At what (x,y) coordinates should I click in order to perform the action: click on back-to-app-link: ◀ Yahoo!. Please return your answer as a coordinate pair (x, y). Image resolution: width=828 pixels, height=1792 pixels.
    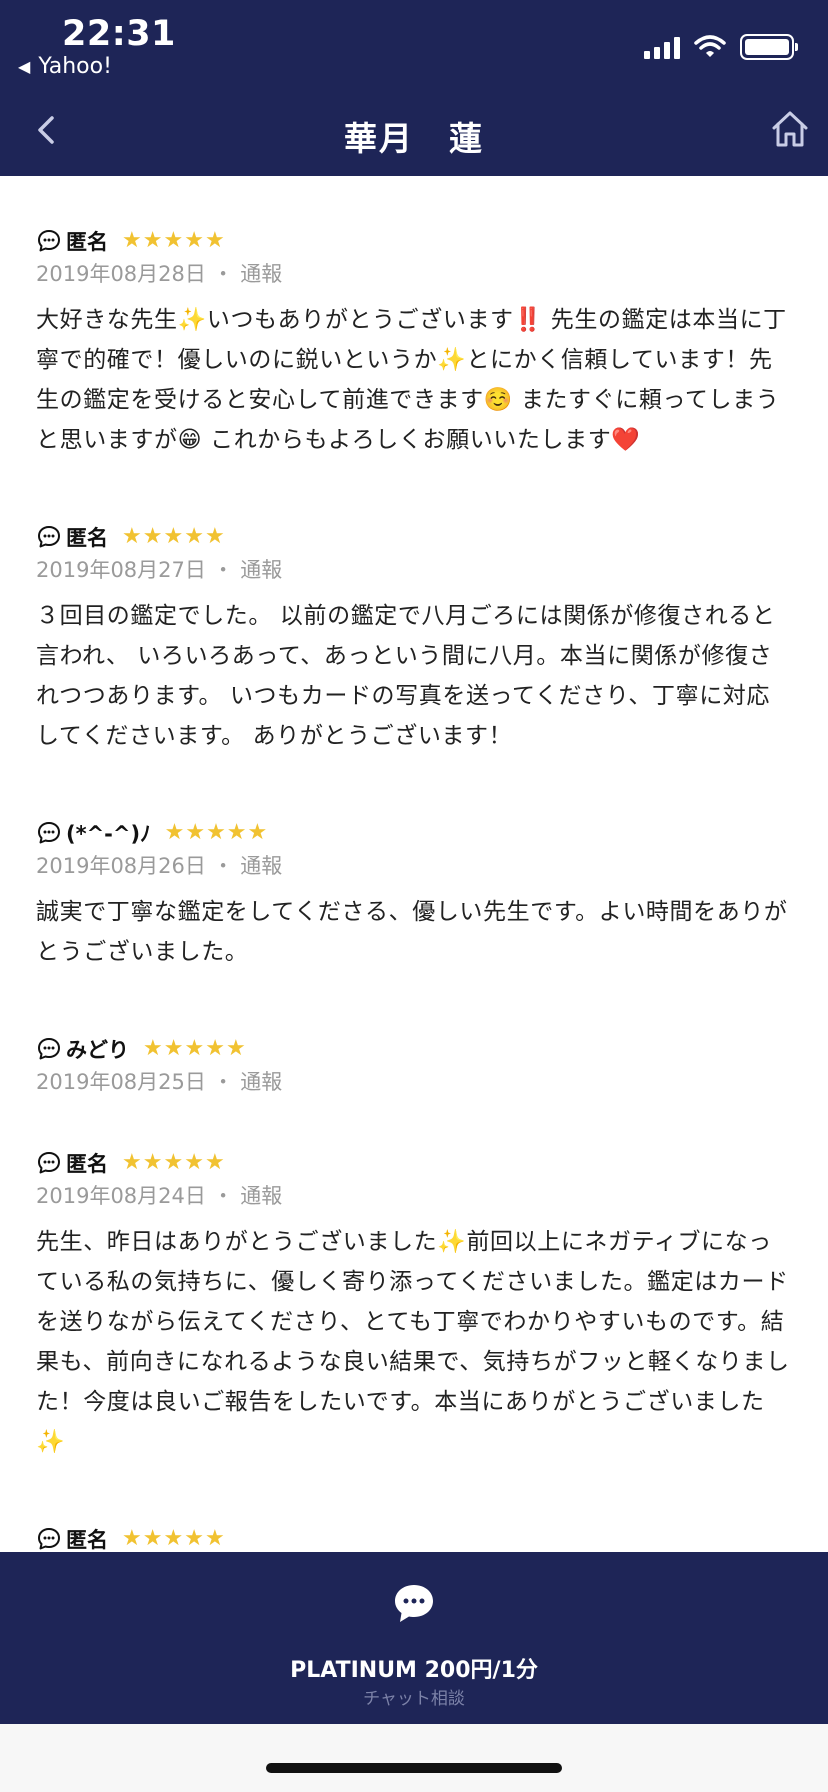
    Looking at the image, I should click on (65, 66).